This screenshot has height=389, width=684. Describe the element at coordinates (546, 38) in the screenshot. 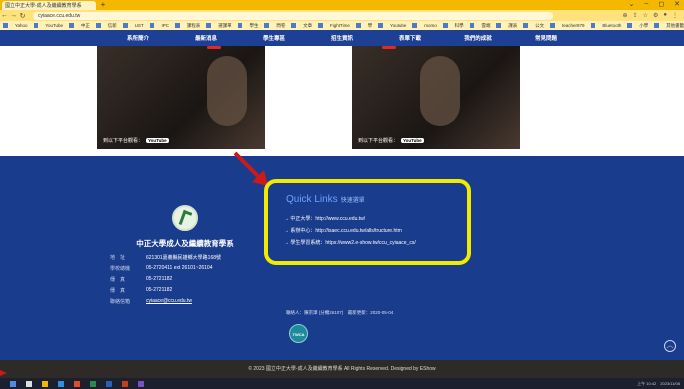

I see `nav-item-faq: 常見問題` at that location.